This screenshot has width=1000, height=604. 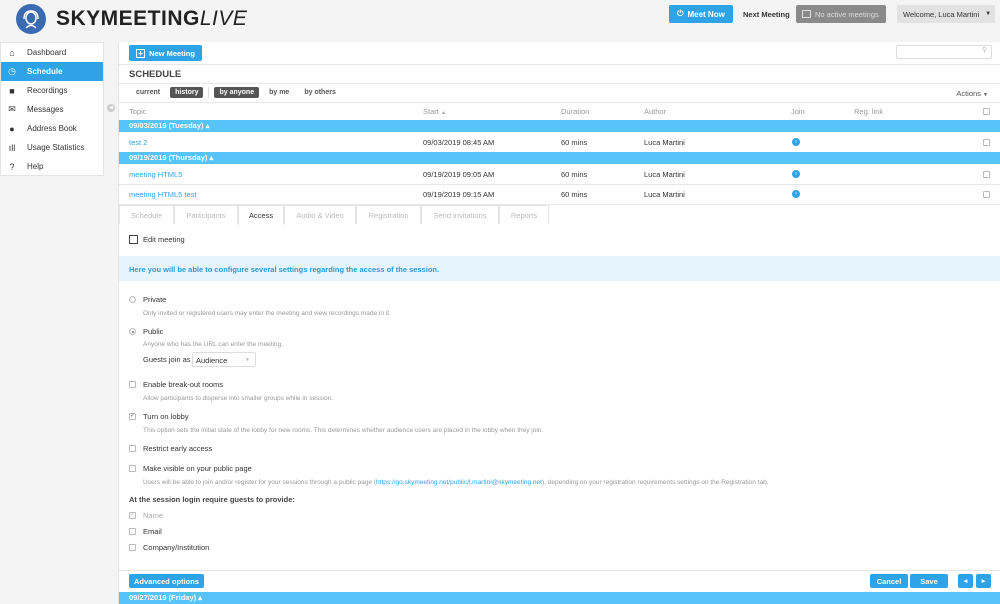 What do you see at coordinates (132, 531) in the screenshot?
I see `email-checkbox` at bounding box center [132, 531].